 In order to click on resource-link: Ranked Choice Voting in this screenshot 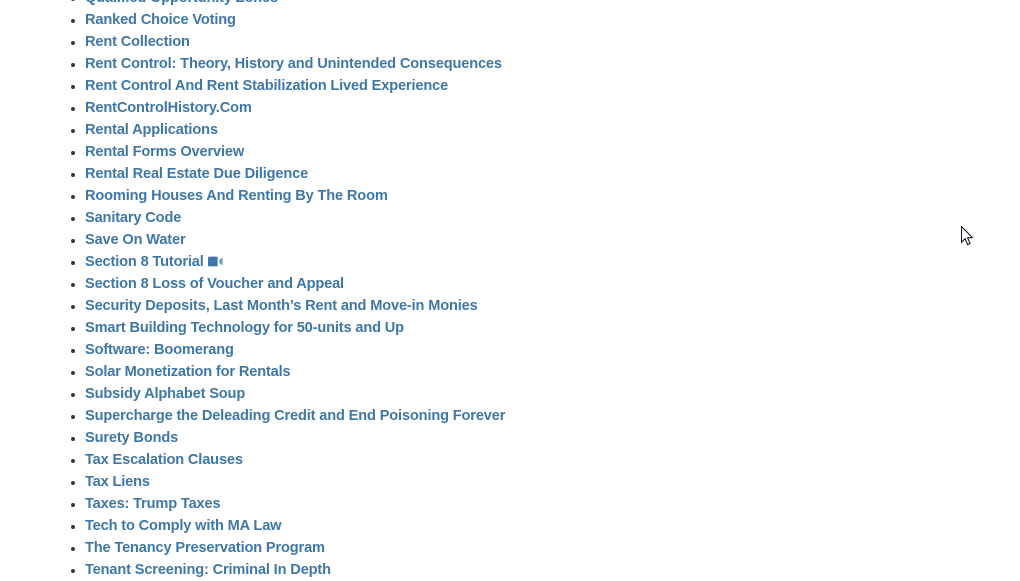, I will do `click(160, 20)`.